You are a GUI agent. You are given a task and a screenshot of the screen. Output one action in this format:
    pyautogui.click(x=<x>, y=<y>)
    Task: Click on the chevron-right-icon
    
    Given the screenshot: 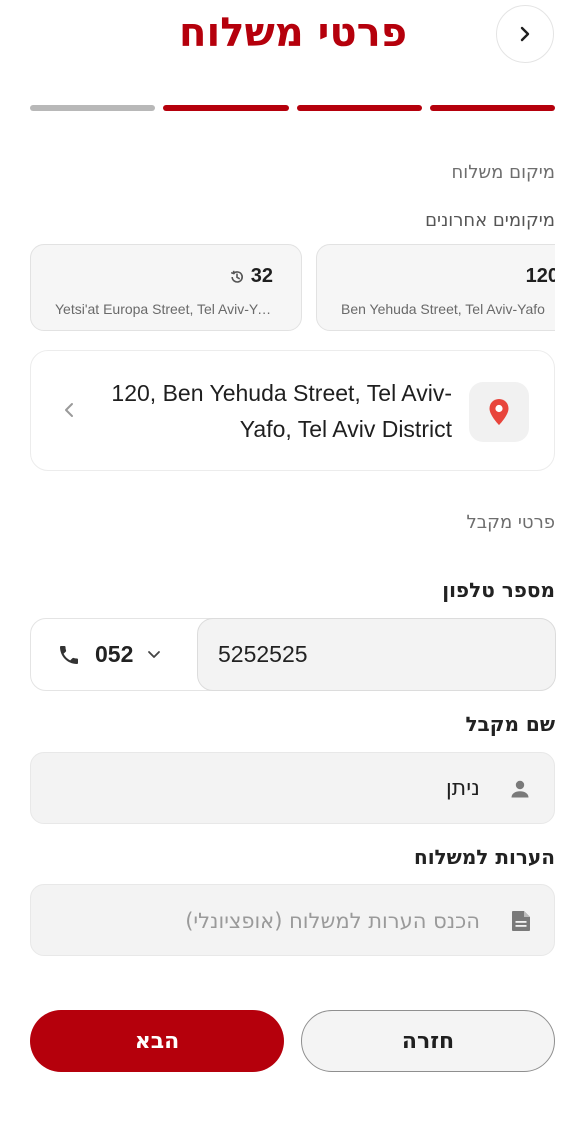 What is the action you would take?
    pyautogui.click(x=525, y=34)
    